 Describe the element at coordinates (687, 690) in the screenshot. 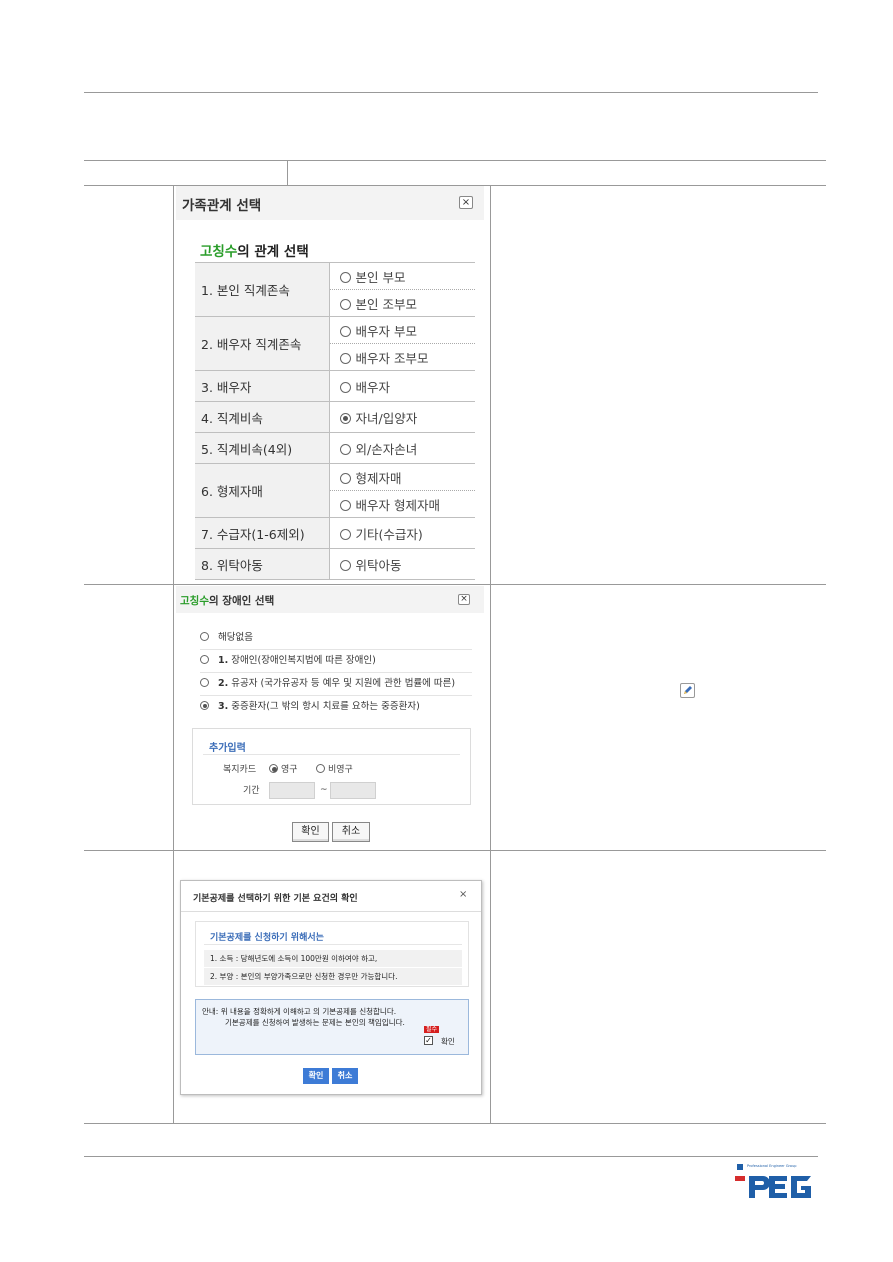

I see `edit-icon` at that location.